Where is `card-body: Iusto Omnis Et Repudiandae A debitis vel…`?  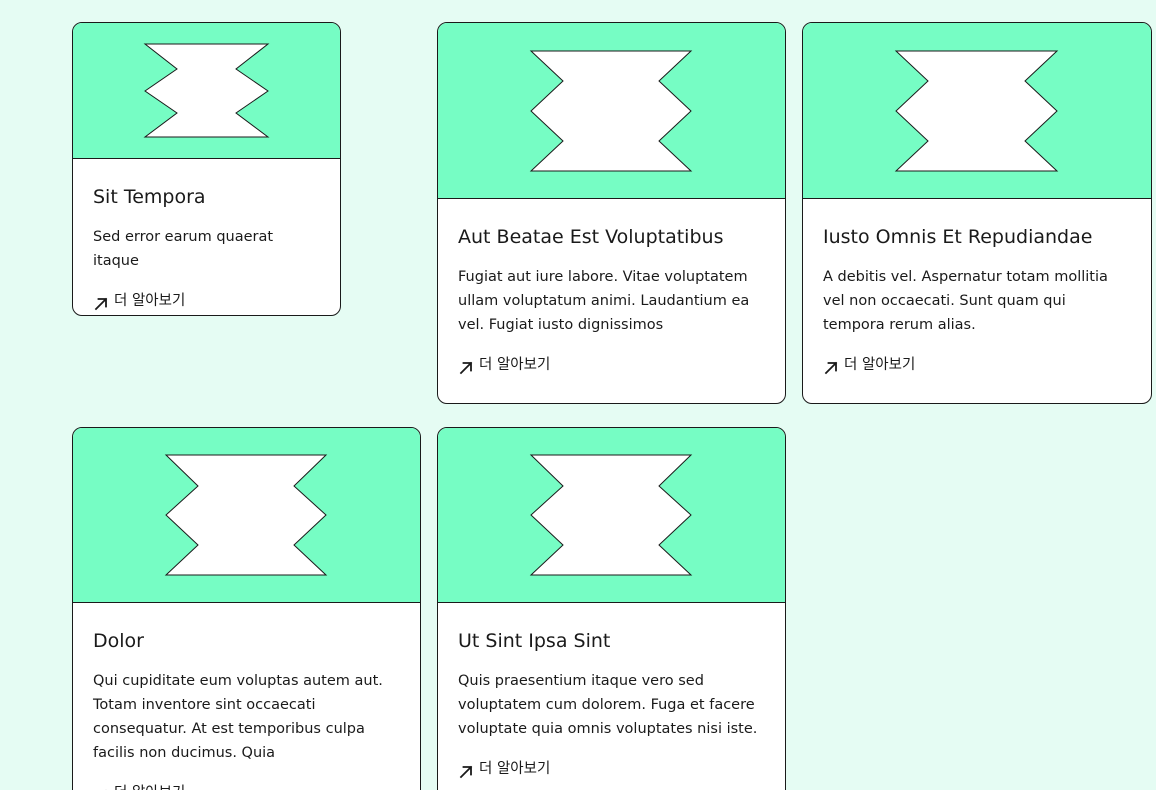
card-body: Iusto Omnis Et Repudiandae A debitis vel… is located at coordinates (977, 289).